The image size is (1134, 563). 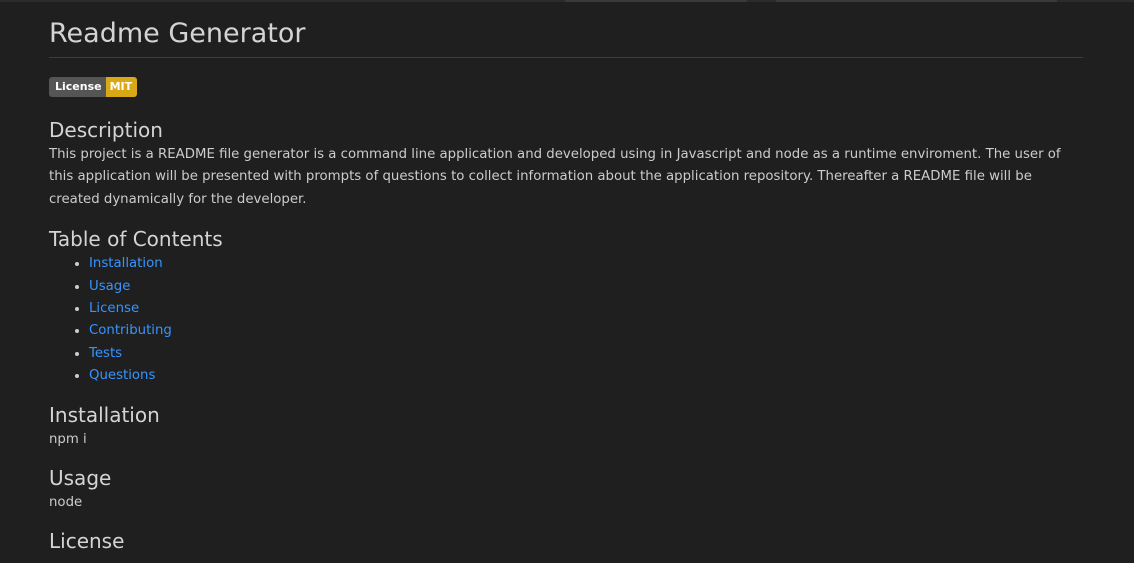 What do you see at coordinates (109, 286) in the screenshot?
I see `toc-link-usage: Usage` at bounding box center [109, 286].